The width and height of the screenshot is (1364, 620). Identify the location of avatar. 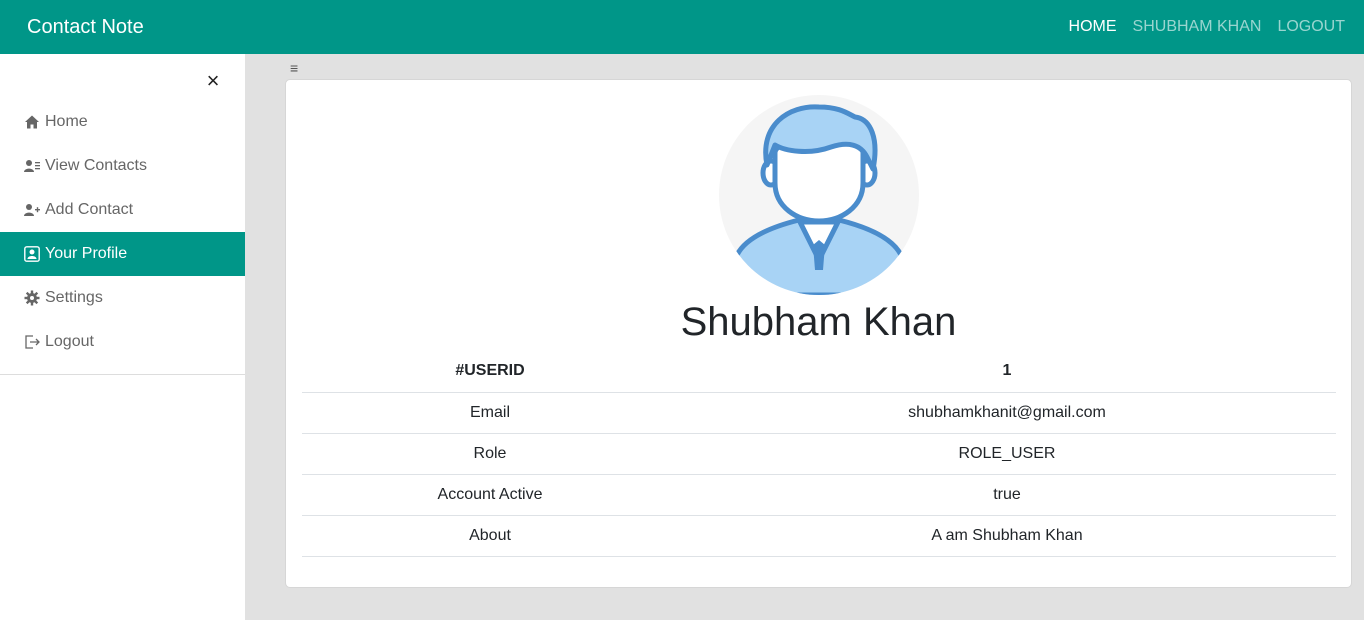
(819, 195).